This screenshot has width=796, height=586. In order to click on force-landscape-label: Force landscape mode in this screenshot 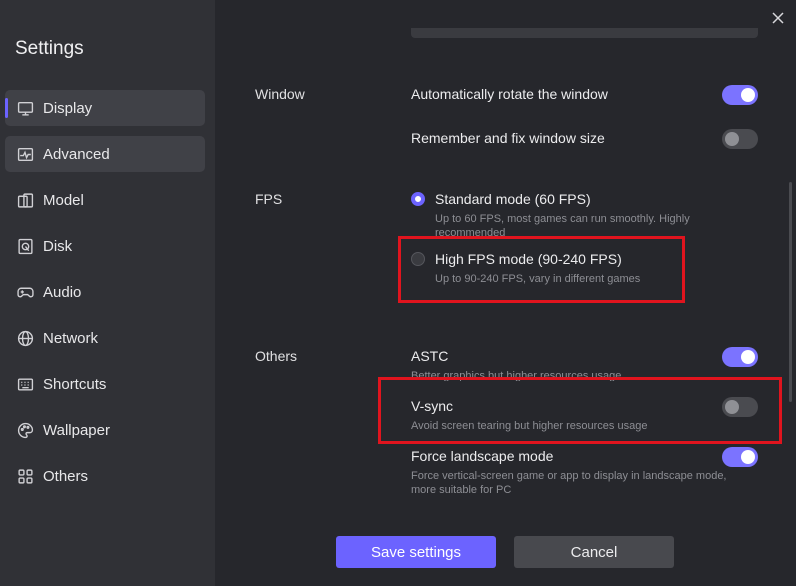, I will do `click(482, 456)`.